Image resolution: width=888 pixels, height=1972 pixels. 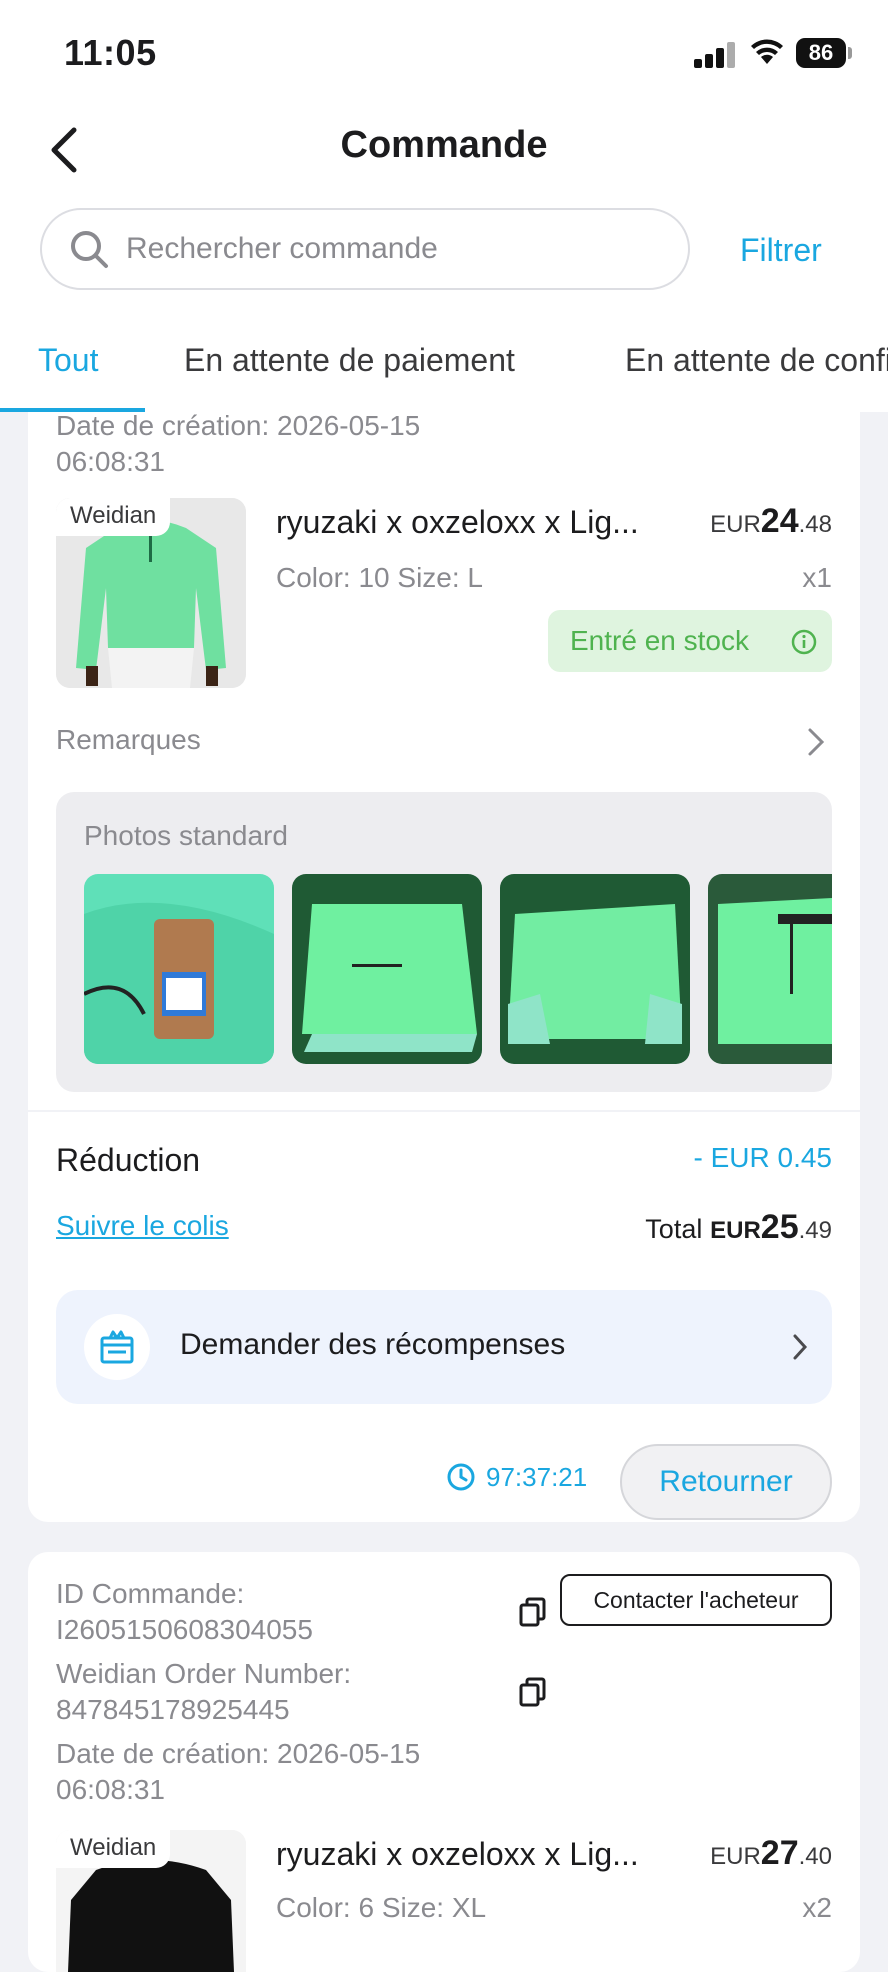 I want to click on rewards-row: Demander des récompenses, so click(x=444, y=1347).